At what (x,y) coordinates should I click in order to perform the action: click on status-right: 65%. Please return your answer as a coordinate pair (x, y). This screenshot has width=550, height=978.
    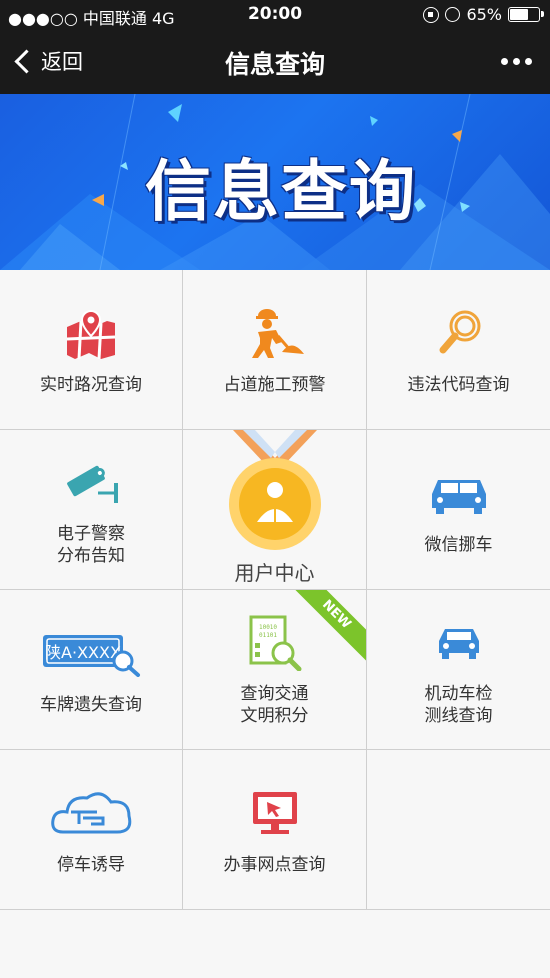
    Looking at the image, I should click on (483, 14).